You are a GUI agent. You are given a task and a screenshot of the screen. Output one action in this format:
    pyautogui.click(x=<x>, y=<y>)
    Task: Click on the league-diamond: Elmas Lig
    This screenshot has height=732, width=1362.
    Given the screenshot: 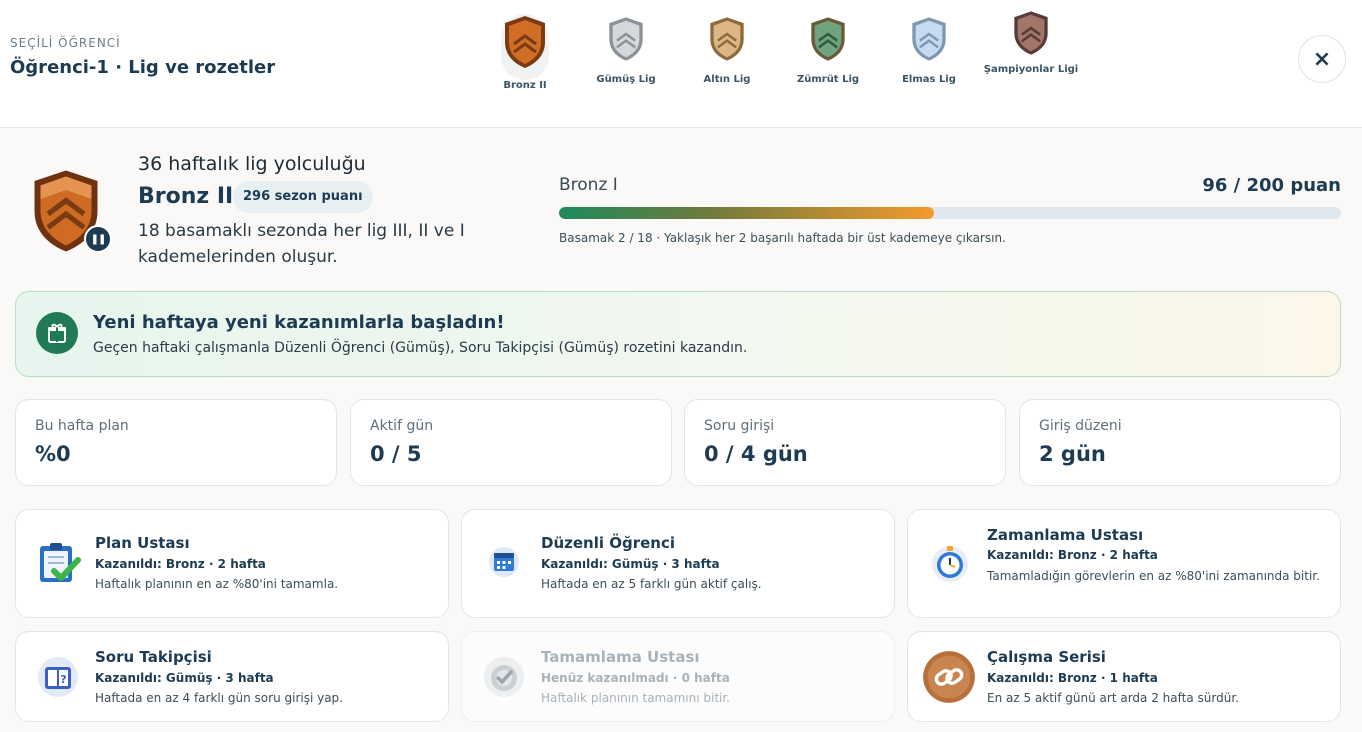 What is the action you would take?
    pyautogui.click(x=929, y=50)
    